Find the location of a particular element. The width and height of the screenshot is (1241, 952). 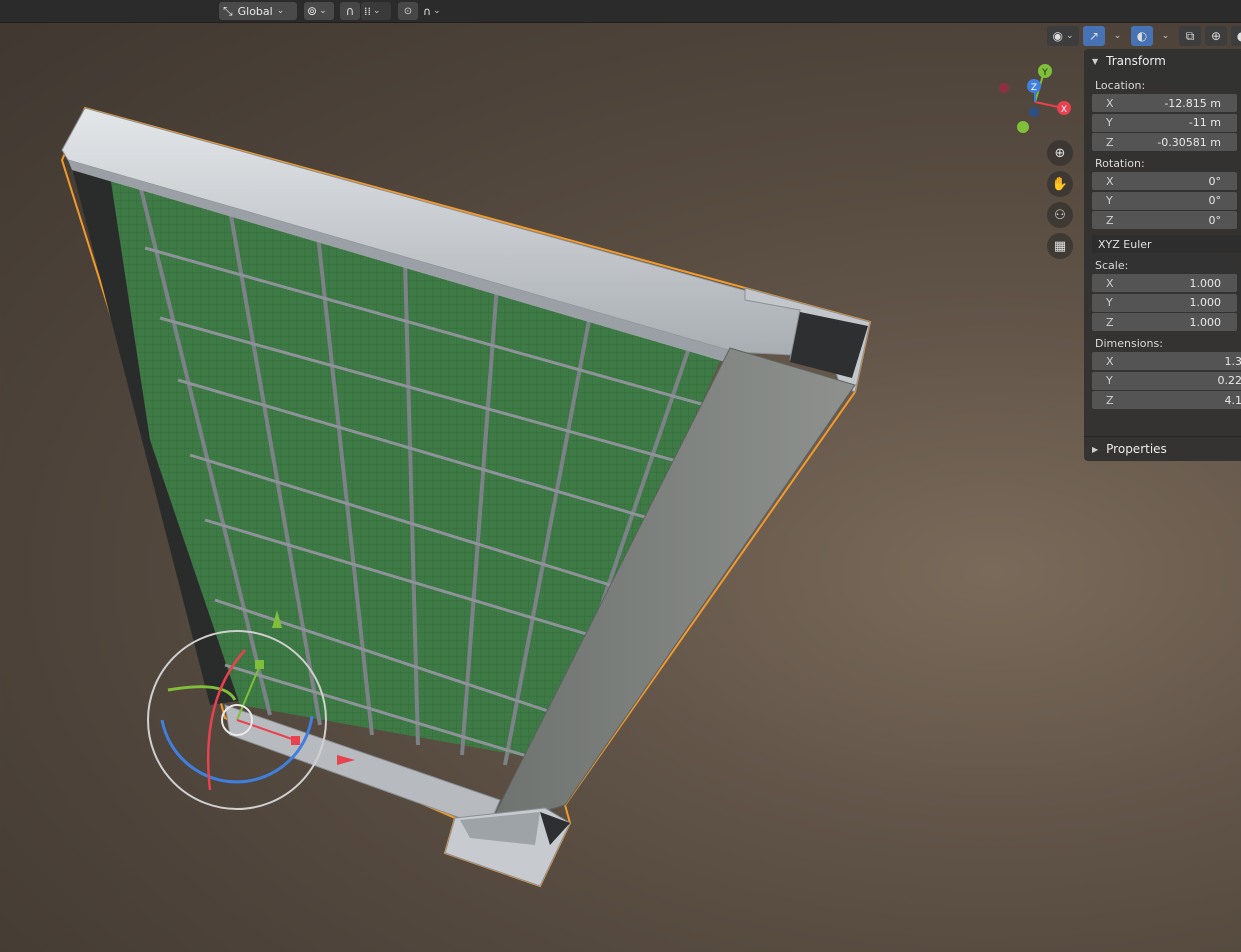

dimensions-x-field: X 1.3 is located at coordinates (1166, 361).